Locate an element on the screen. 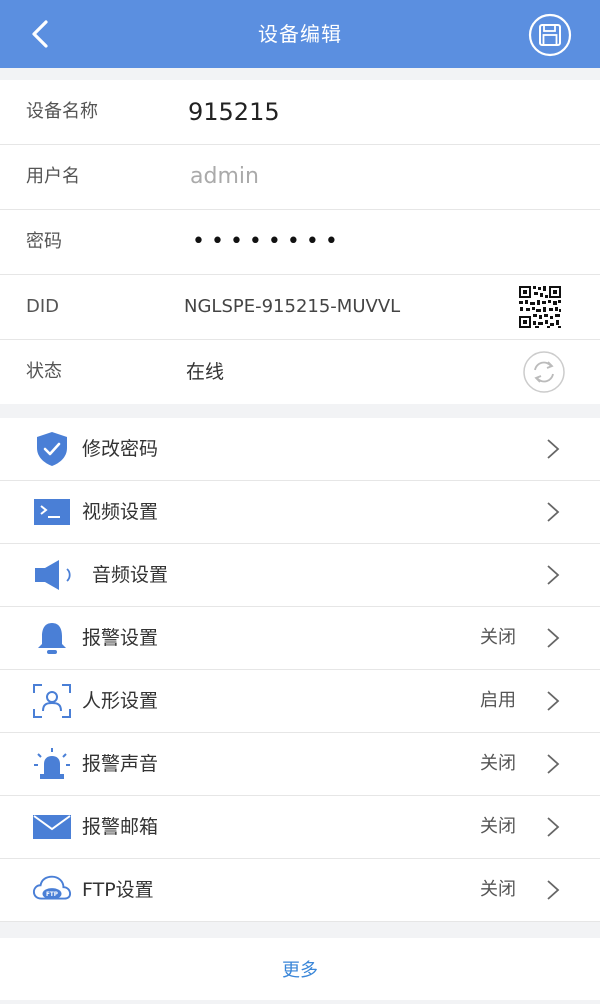  menu-item-ftp-settings: FTP FTP设置 关闭 is located at coordinates (300, 890).